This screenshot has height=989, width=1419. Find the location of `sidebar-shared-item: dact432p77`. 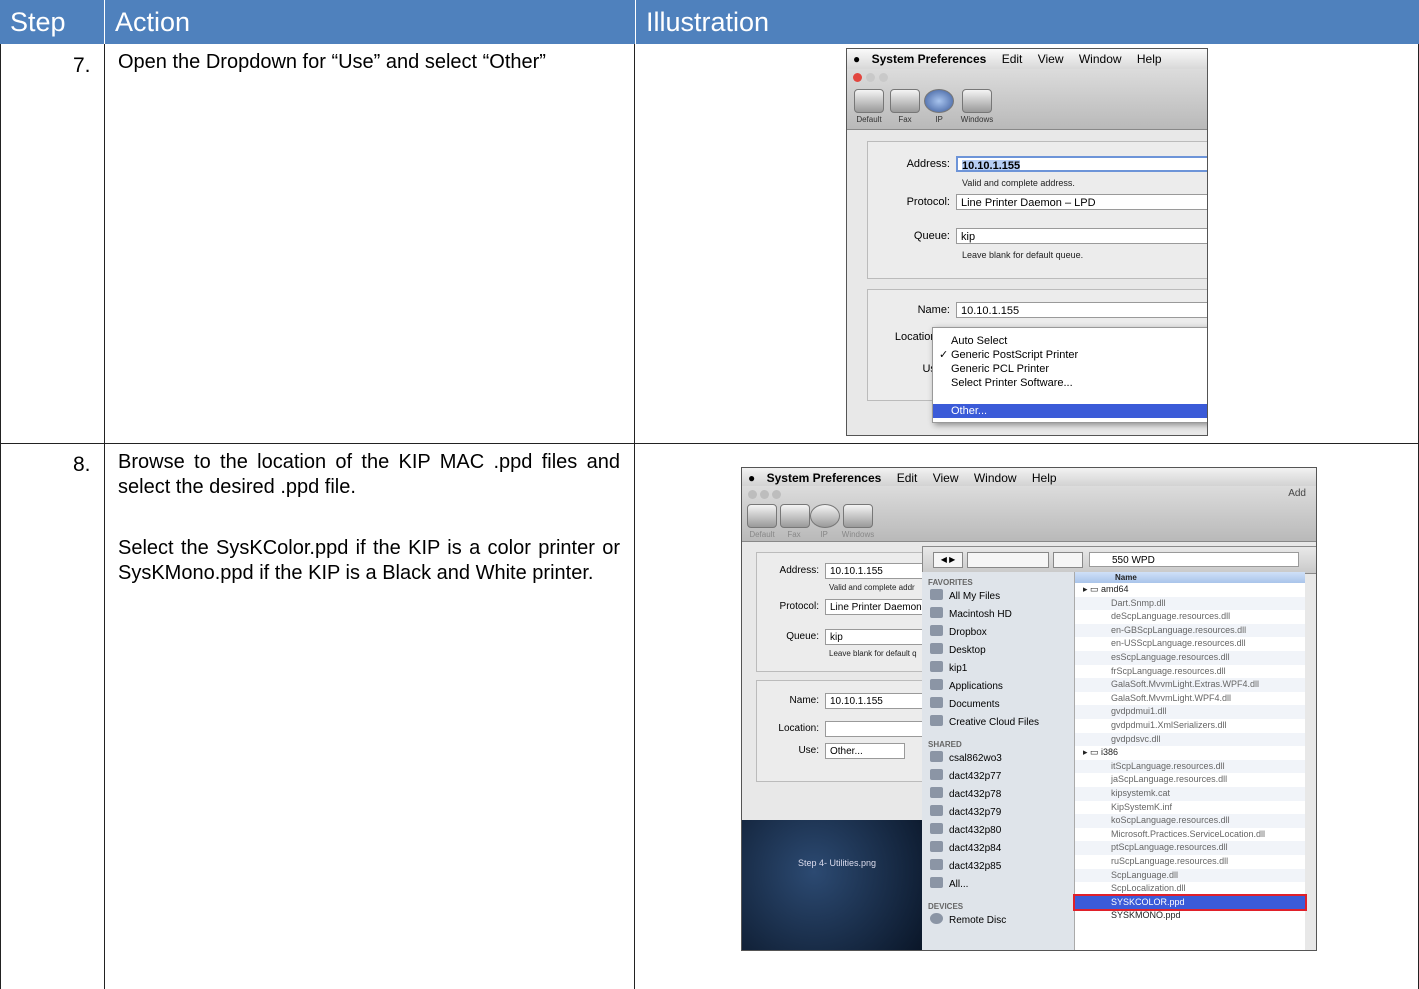

sidebar-shared-item: dact432p77 is located at coordinates (965, 777).